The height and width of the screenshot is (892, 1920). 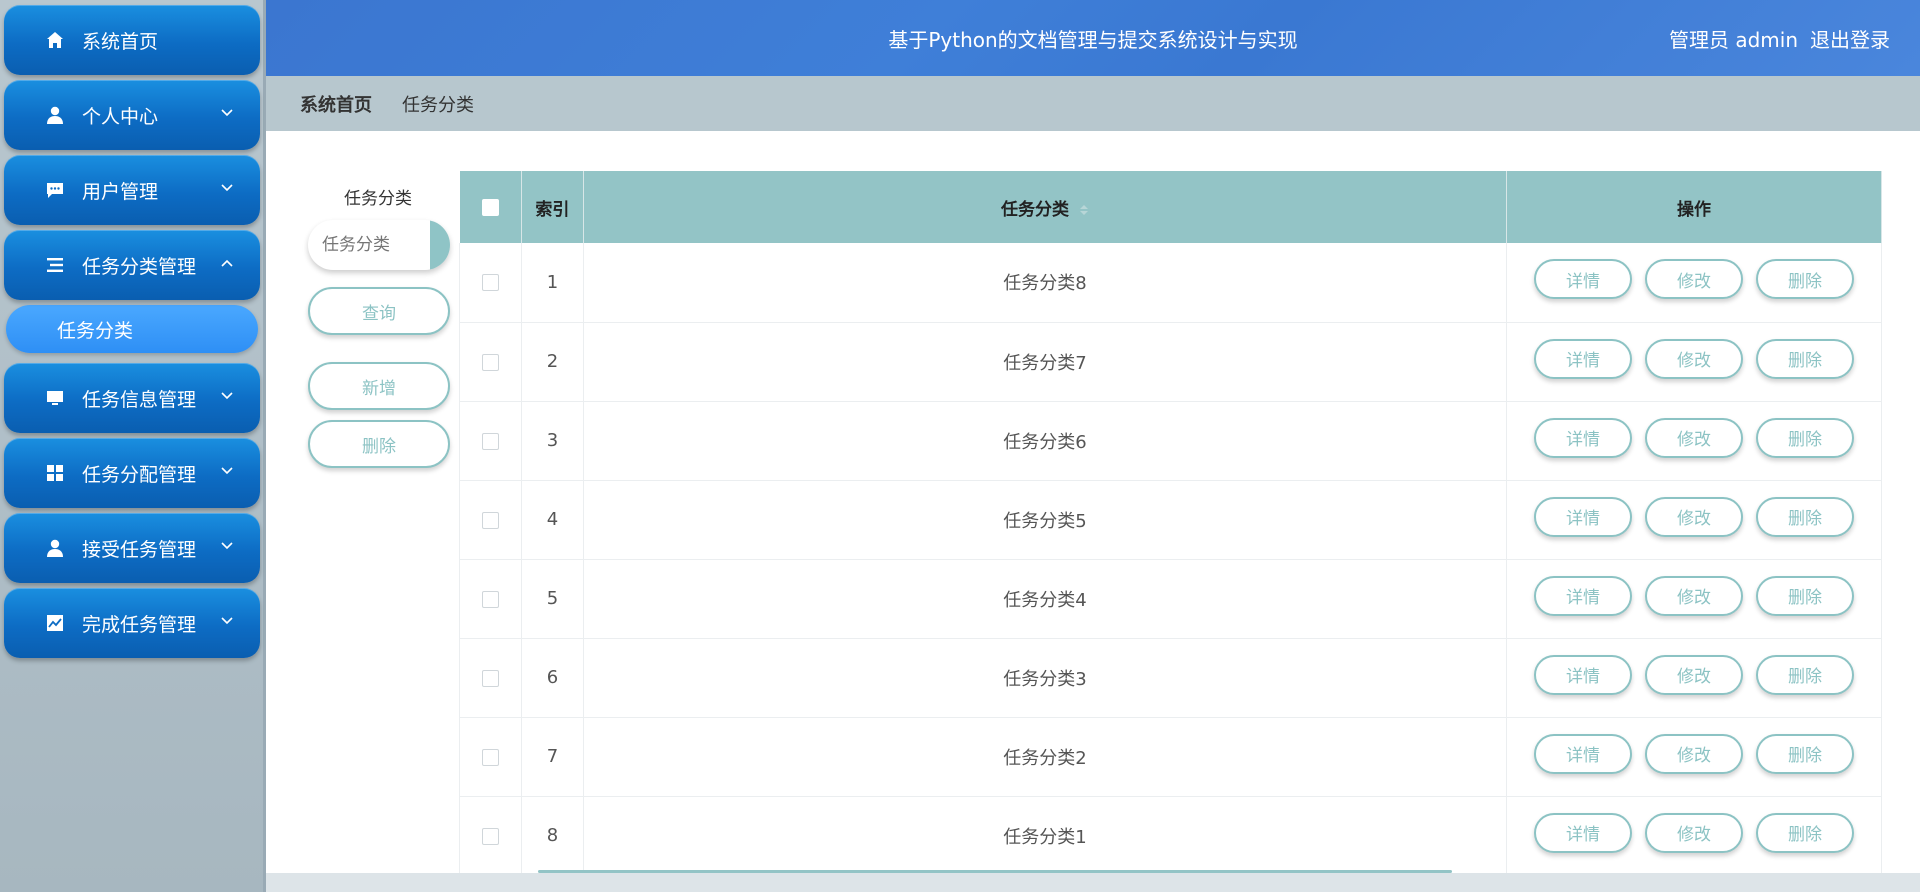 I want to click on sidebar-item-label: 任务分类管理, so click(x=139, y=266).